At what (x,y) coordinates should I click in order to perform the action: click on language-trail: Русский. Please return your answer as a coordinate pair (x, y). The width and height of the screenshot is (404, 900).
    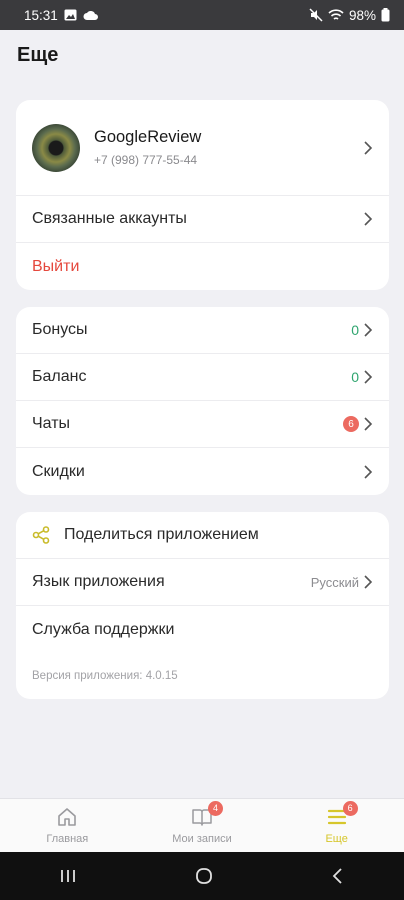
    Looking at the image, I should click on (342, 582).